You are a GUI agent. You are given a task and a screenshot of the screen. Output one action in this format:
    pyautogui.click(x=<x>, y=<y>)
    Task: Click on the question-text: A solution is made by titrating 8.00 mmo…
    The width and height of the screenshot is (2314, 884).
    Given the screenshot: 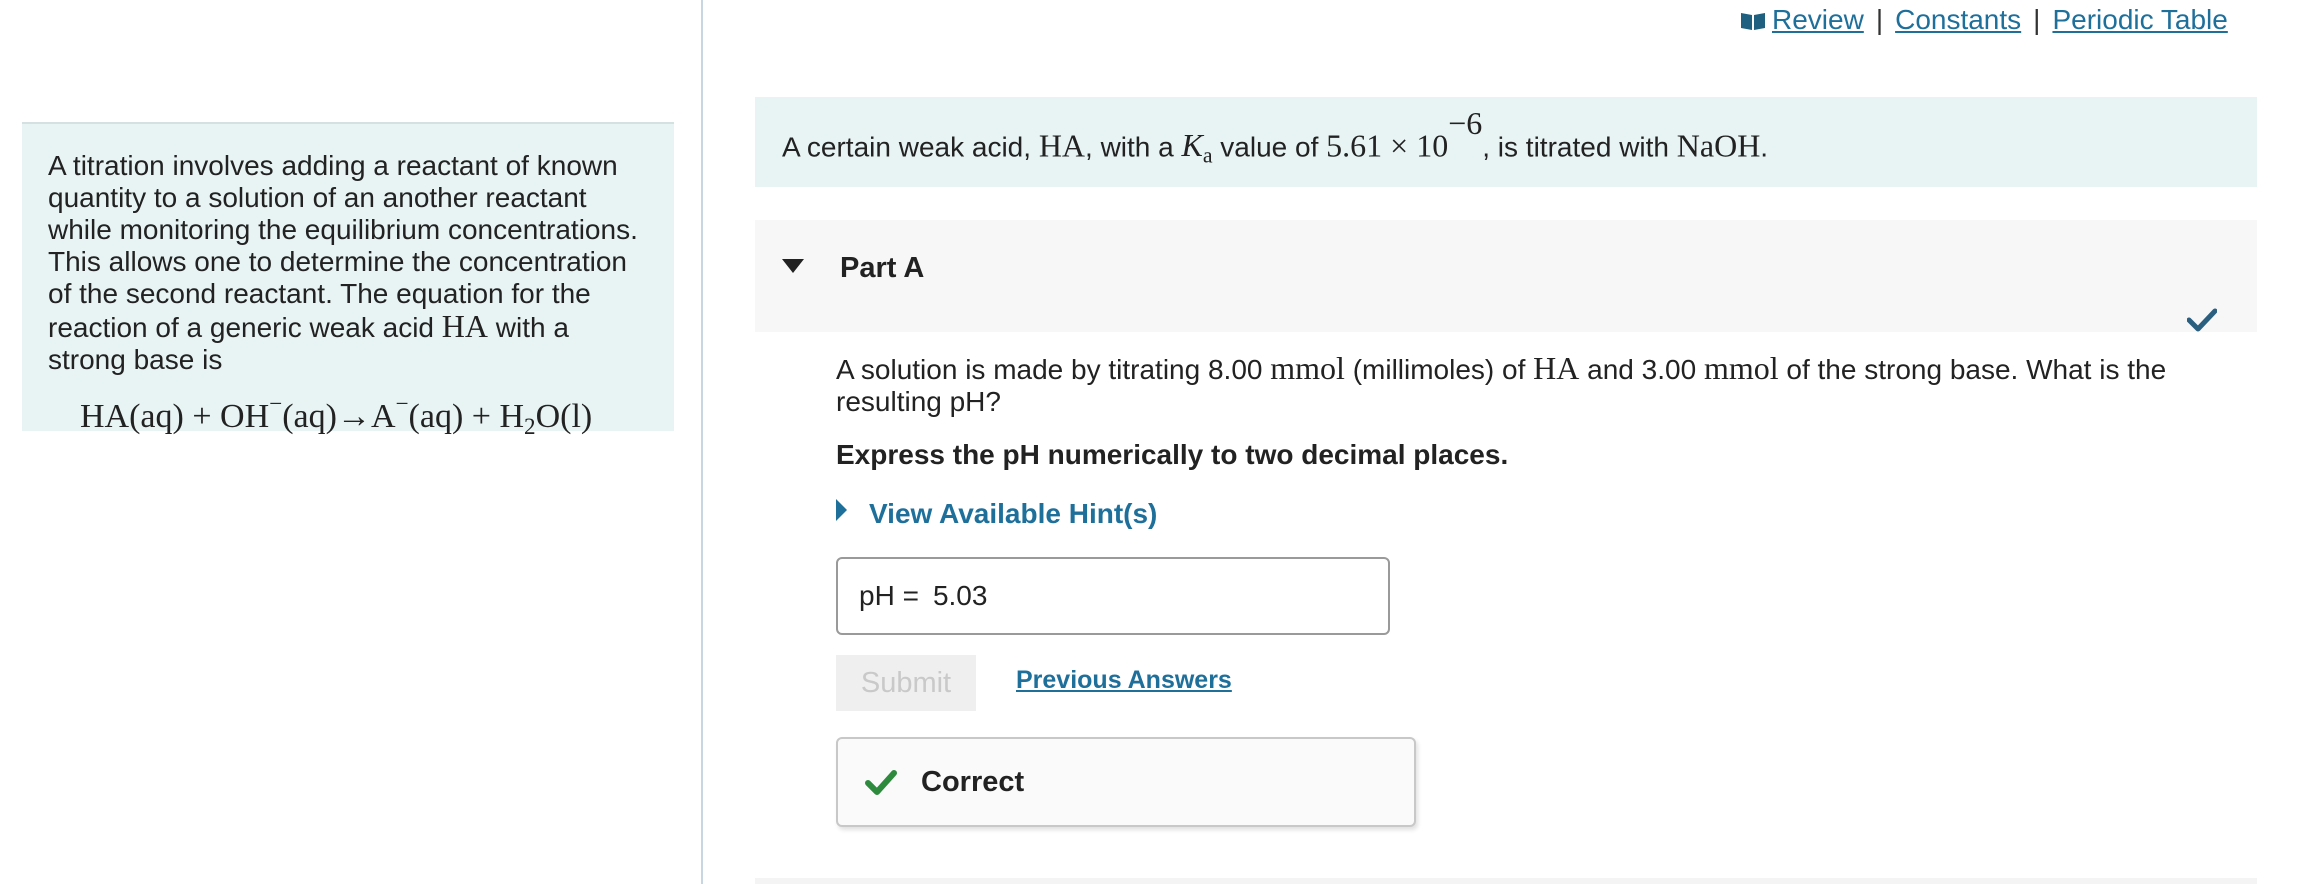 What is the action you would take?
    pyautogui.click(x=1501, y=383)
    